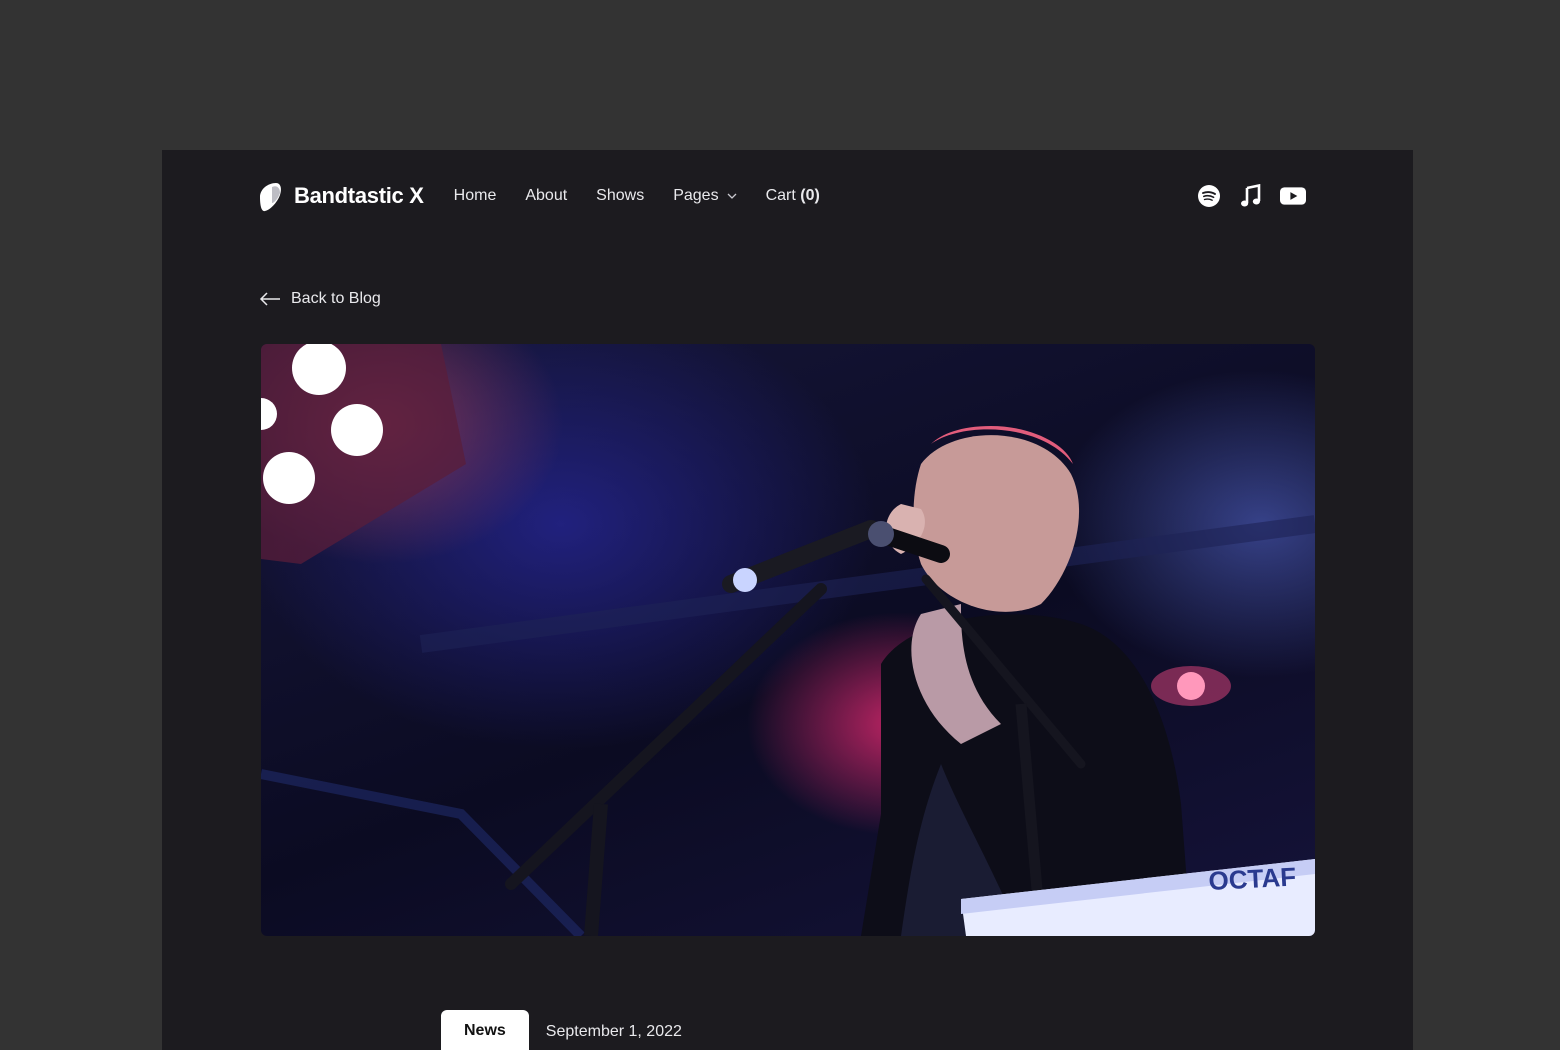 This screenshot has width=1560, height=1050. I want to click on apple-music-icon, so click(1251, 195).